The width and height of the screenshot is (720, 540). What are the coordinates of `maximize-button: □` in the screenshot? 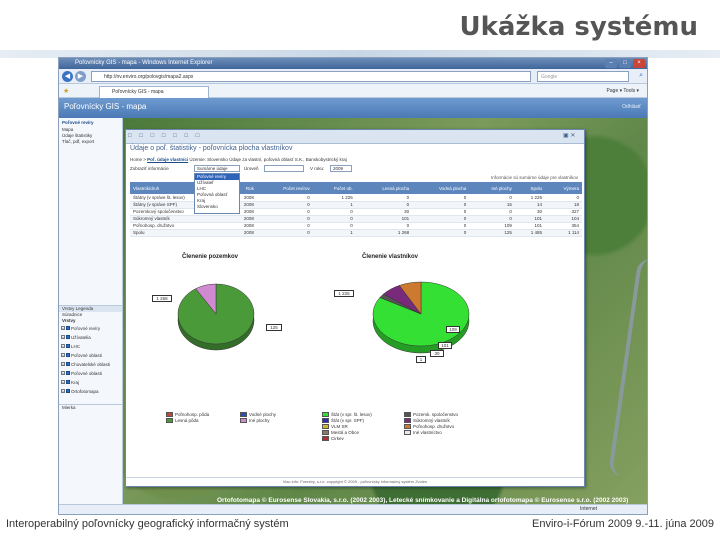 It's located at (625, 63).